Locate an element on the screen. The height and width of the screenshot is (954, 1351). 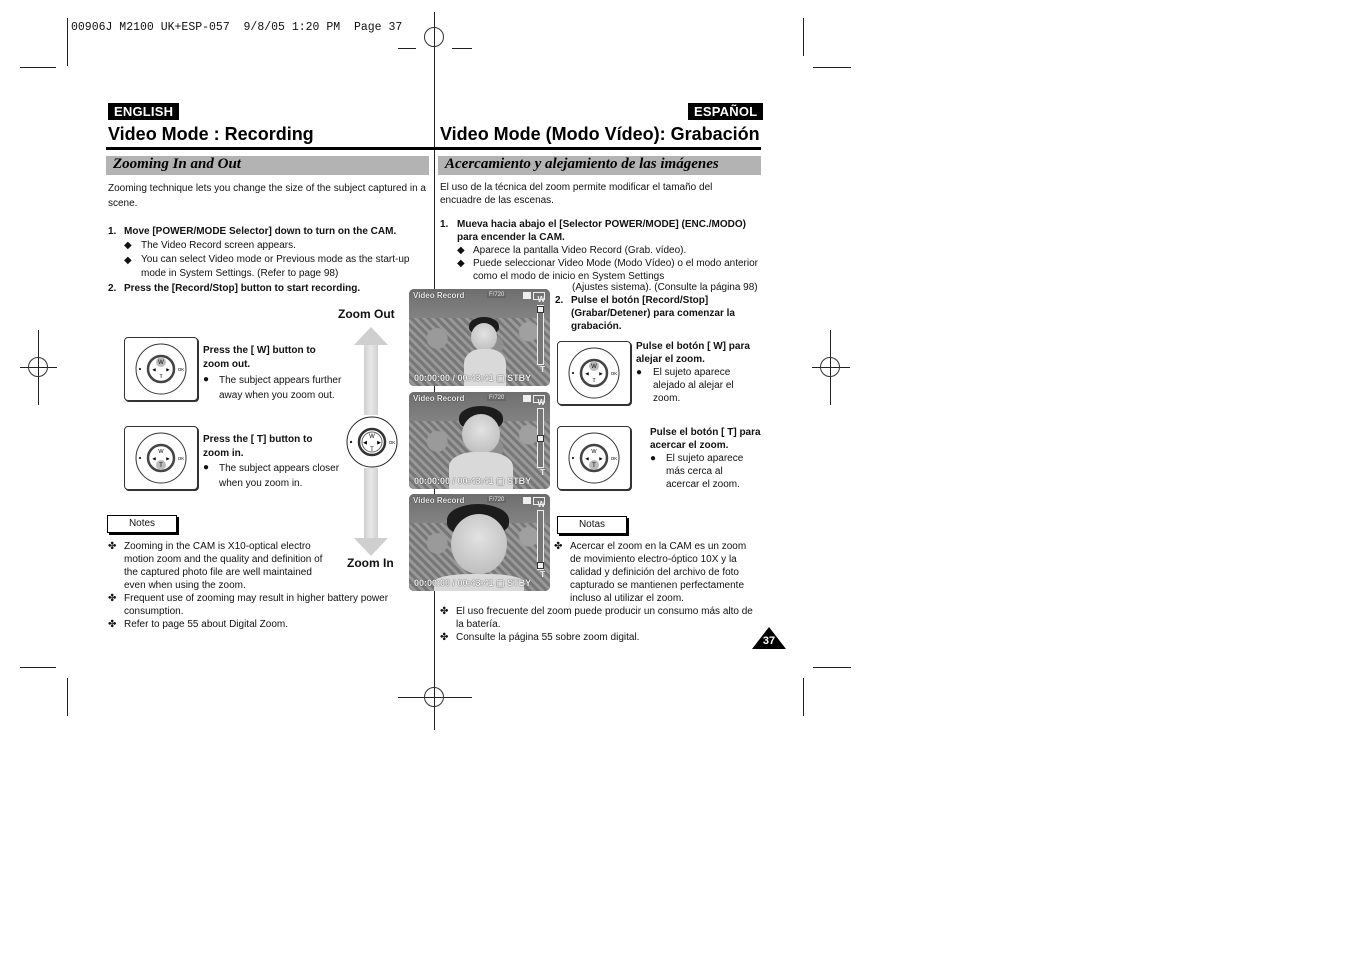
notes-heading-spanish: Notas is located at coordinates (592, 525).